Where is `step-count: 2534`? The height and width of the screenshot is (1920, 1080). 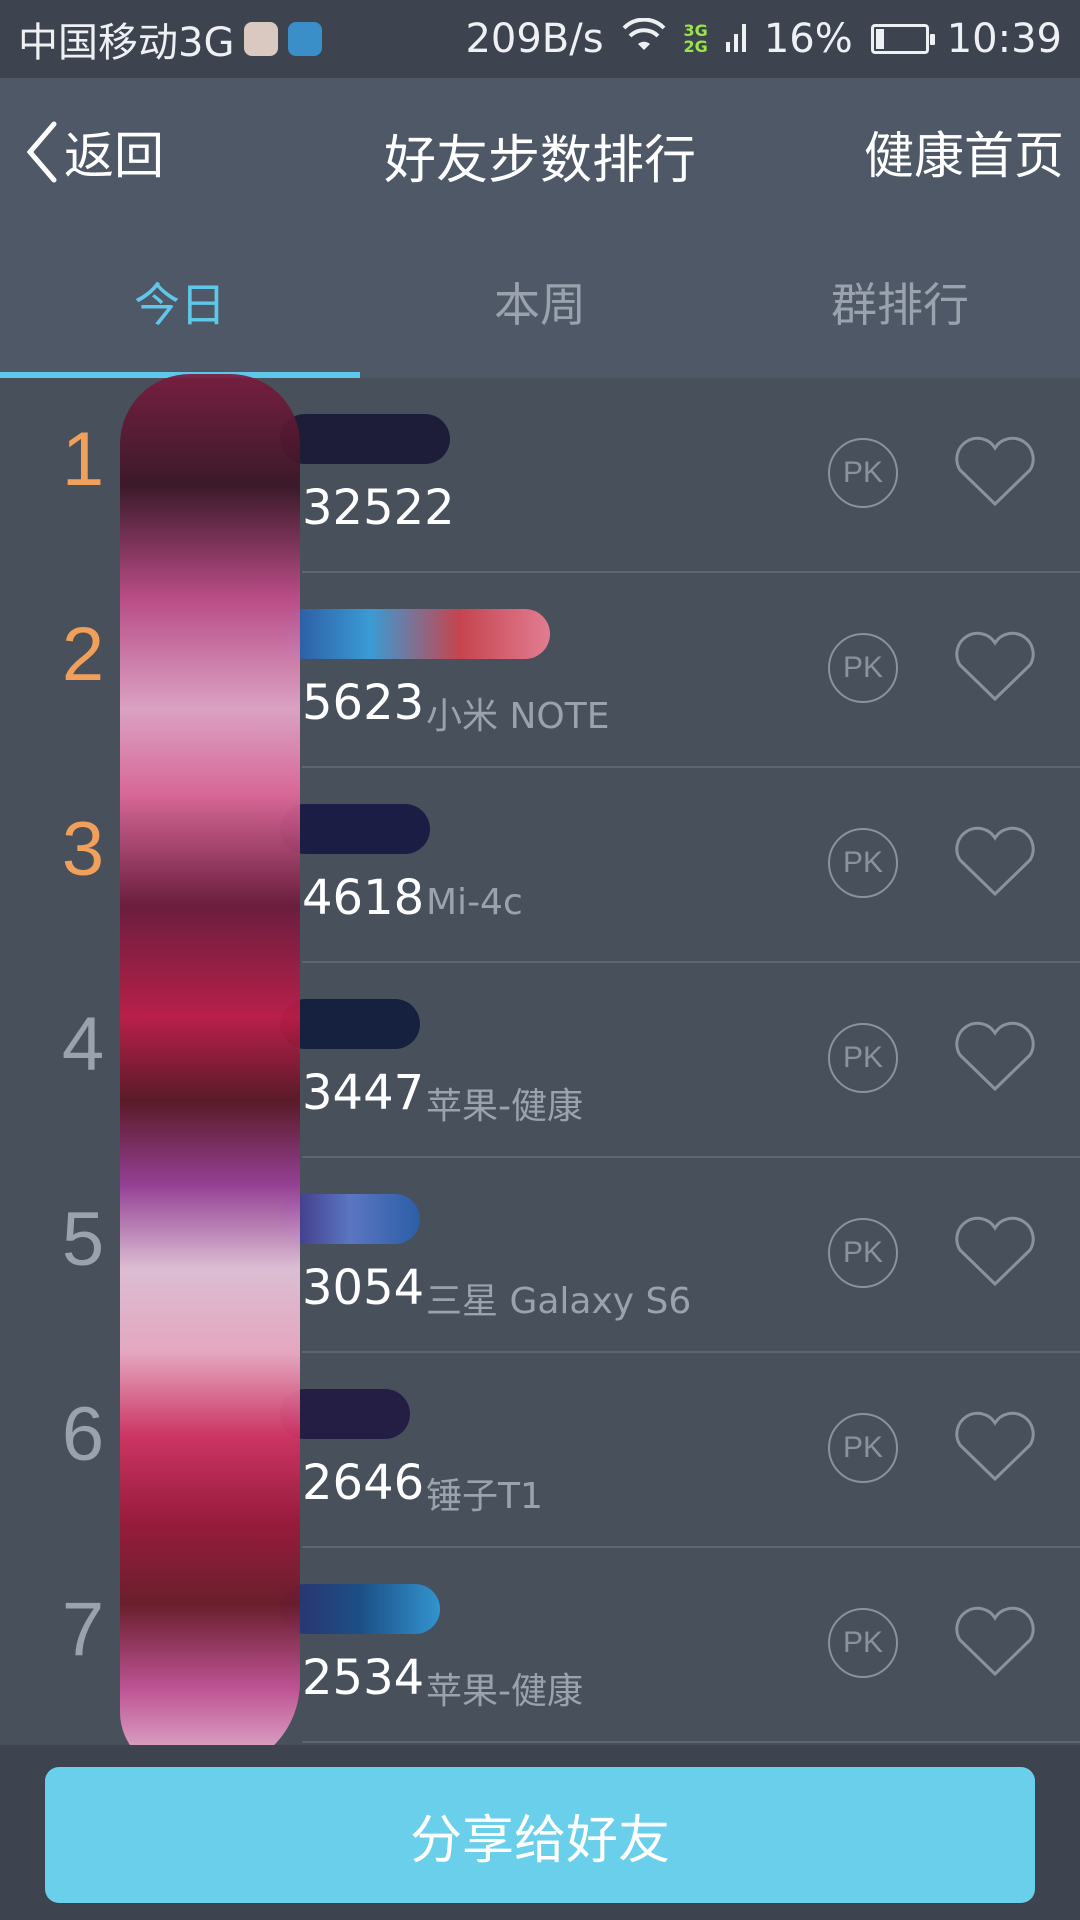
step-count: 2534 is located at coordinates (363, 1678).